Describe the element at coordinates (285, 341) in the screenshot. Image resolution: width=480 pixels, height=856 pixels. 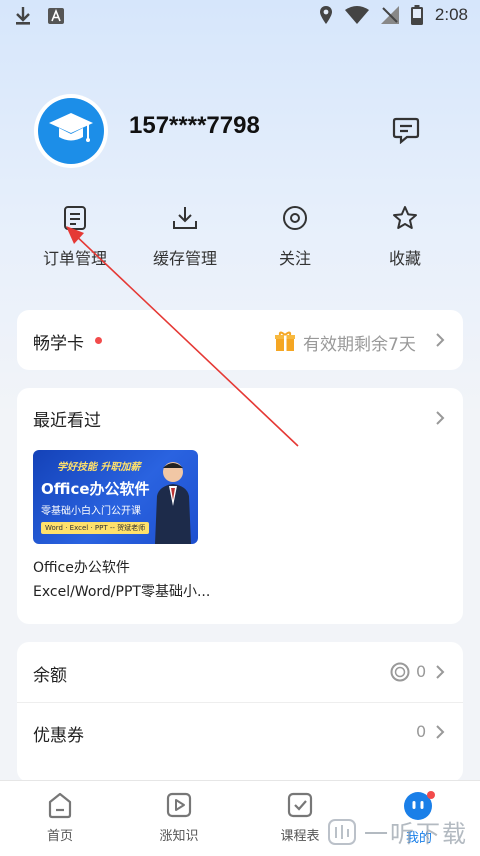
I see `gift-icon` at that location.